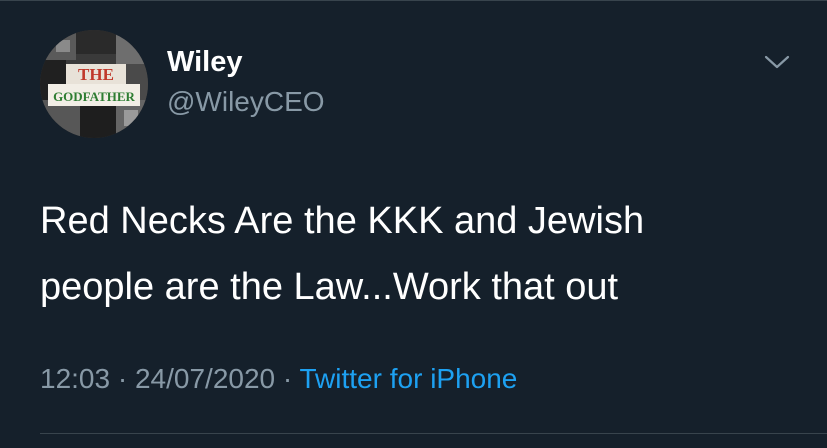 The width and height of the screenshot is (827, 448). What do you see at coordinates (94, 96) in the screenshot?
I see `svg-text: GODFATHER` at bounding box center [94, 96].